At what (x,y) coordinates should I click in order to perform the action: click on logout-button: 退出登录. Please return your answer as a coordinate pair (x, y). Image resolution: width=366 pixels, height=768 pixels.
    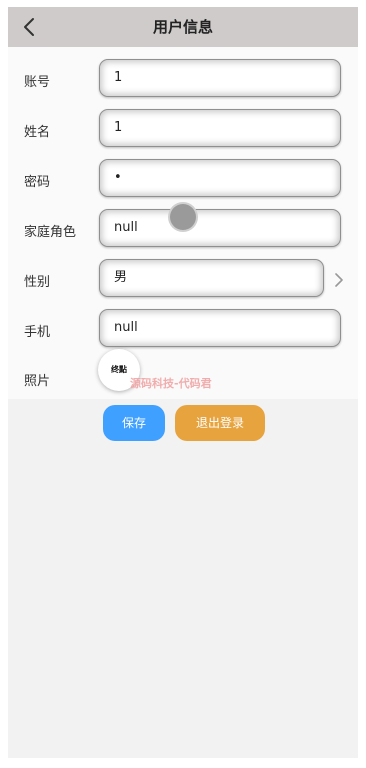
    Looking at the image, I should click on (220, 423).